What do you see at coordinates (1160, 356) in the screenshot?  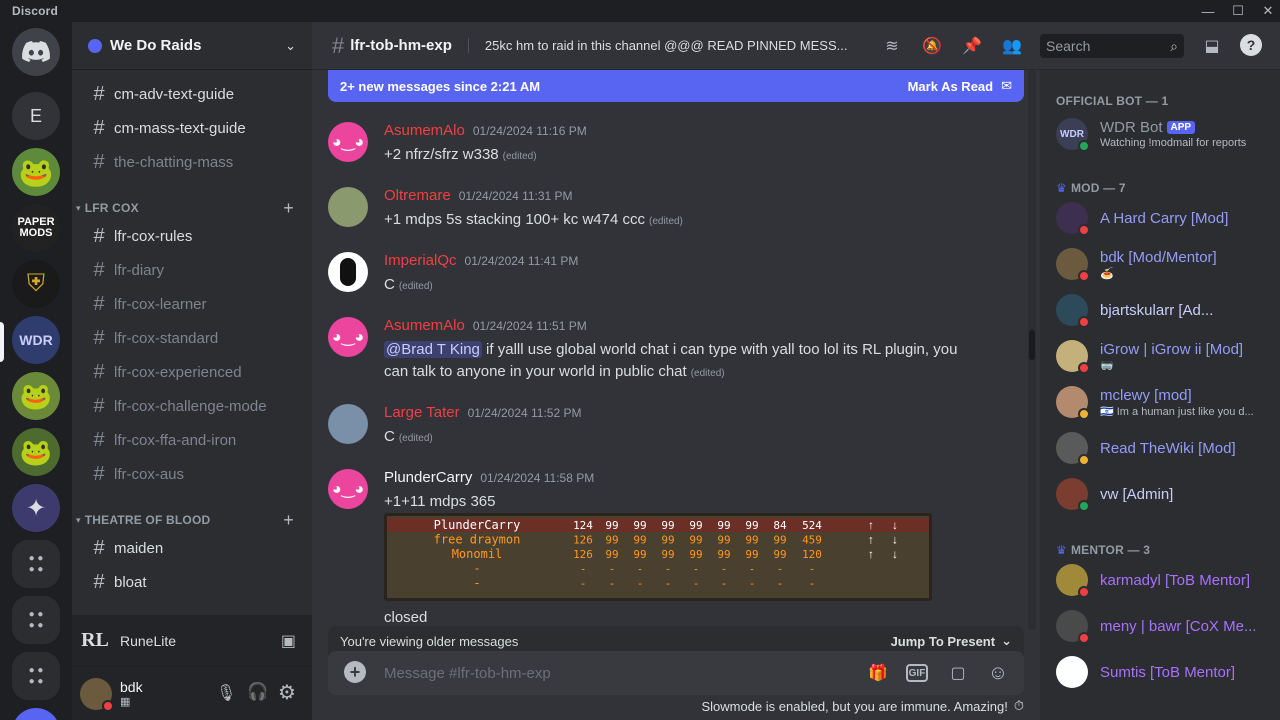 I see `member-mod: iGrow | iGrow ii [Mod] 🥽` at bounding box center [1160, 356].